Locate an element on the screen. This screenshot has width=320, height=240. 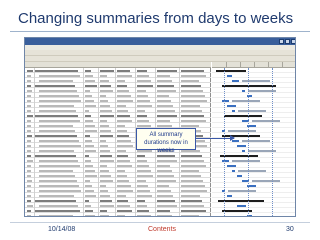
timescale-tick is located at coordinates (226, 65).